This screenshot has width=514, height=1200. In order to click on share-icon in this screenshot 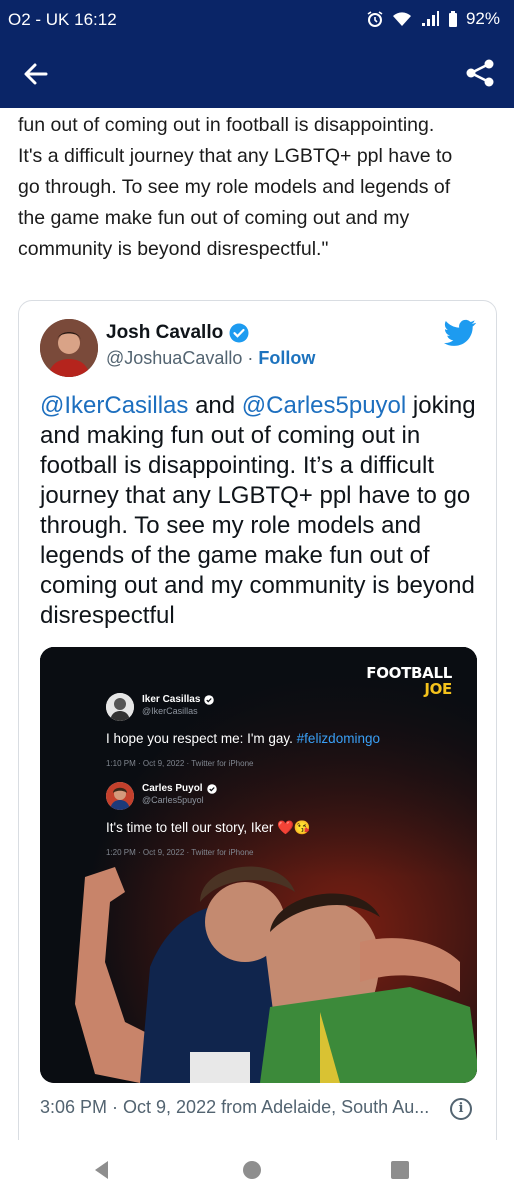, I will do `click(480, 73)`.